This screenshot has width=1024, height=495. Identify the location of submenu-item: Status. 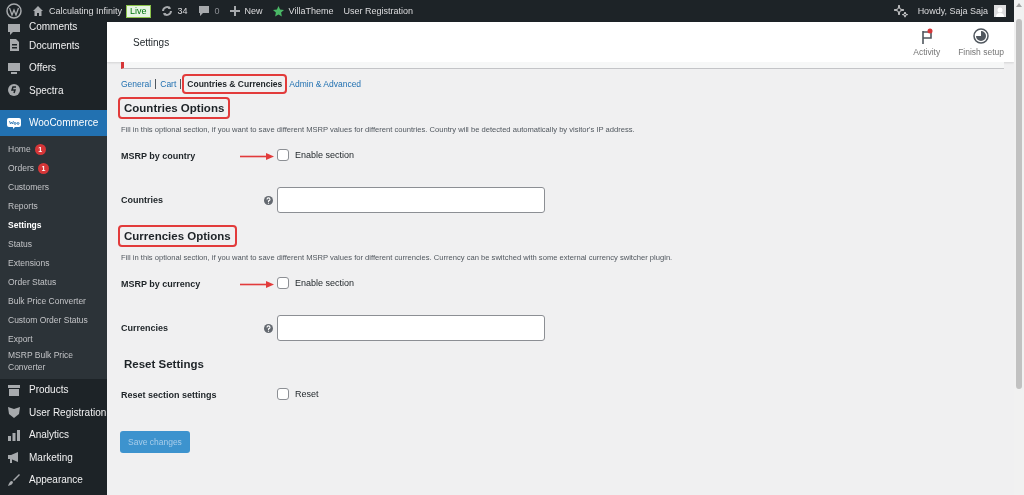
(53, 244).